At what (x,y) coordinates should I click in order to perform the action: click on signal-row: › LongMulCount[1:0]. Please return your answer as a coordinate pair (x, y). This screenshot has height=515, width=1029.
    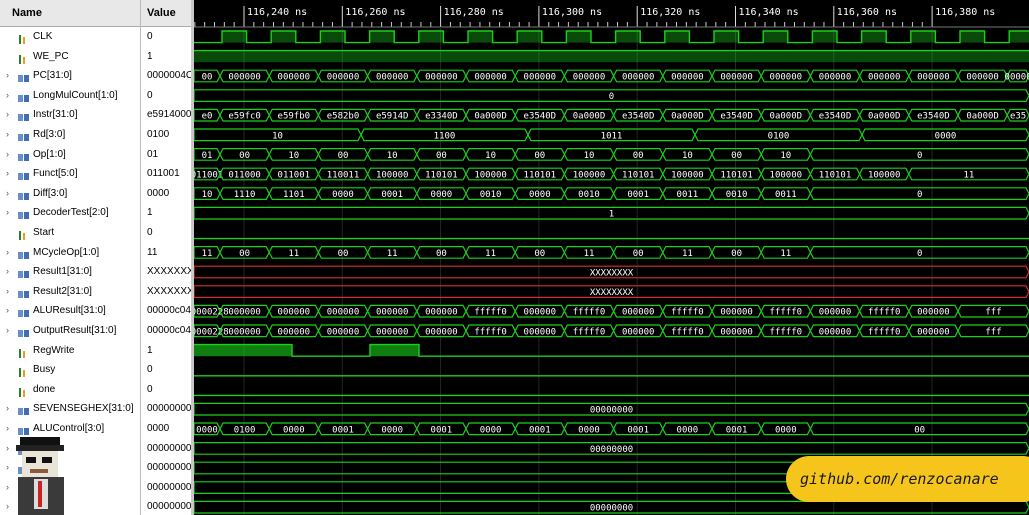
    Looking at the image, I should click on (70, 95).